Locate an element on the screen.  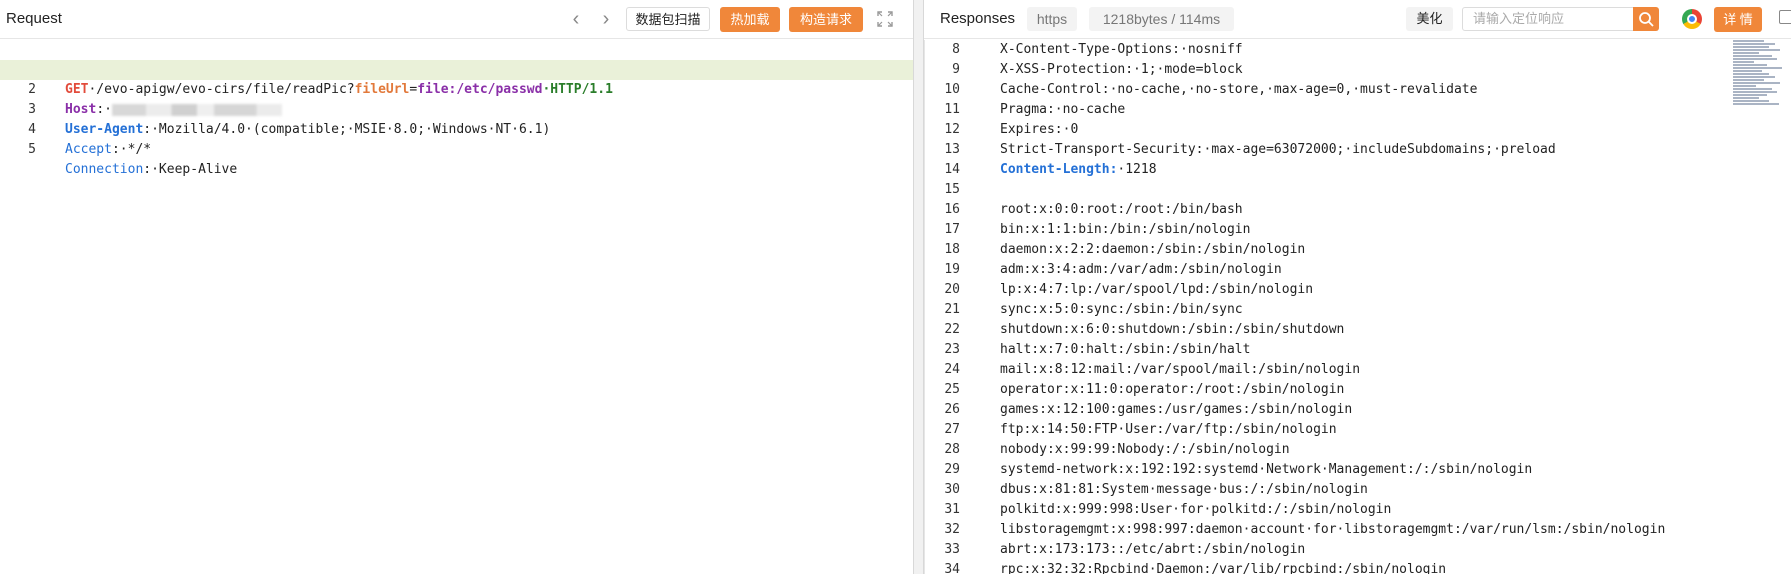
response-line: 9 X-XSS-Protection:·1;·mode=block is located at coordinates (1357, 70).